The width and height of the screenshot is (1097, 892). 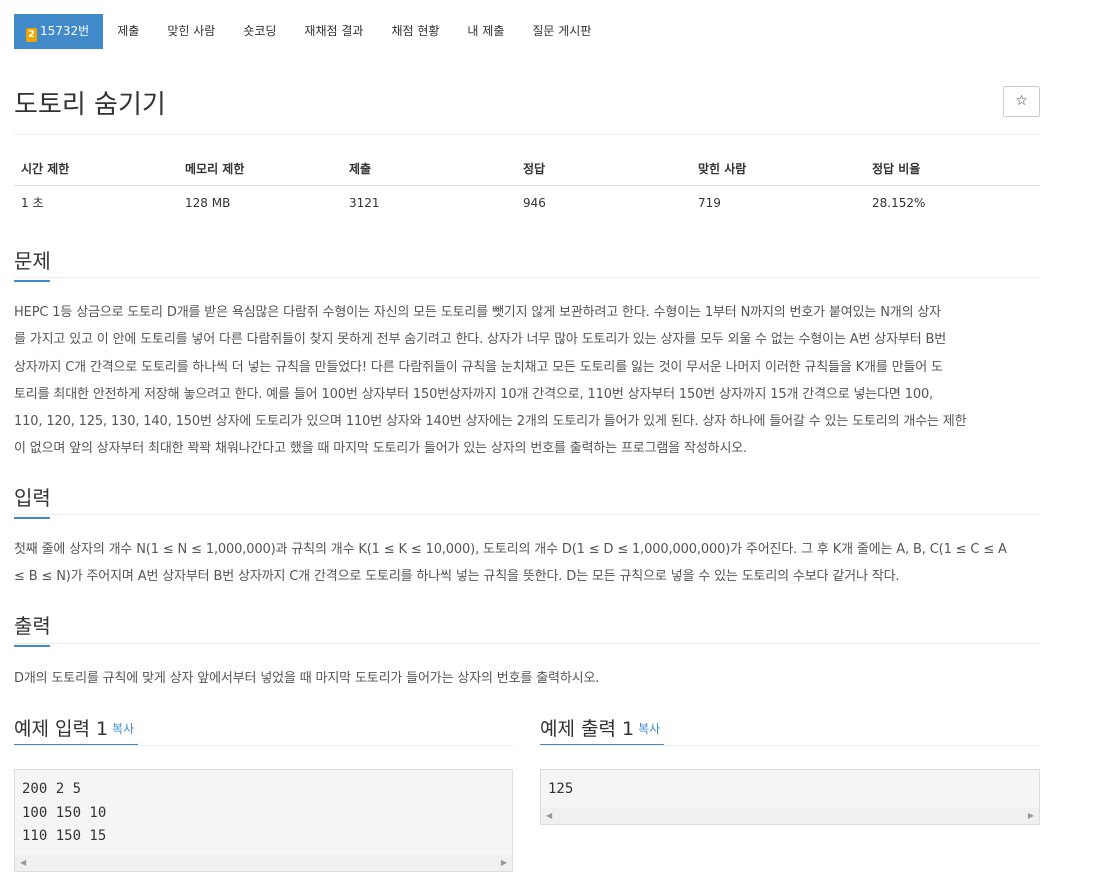 What do you see at coordinates (649, 729) in the screenshot?
I see `copy-sample-output-link: 복사` at bounding box center [649, 729].